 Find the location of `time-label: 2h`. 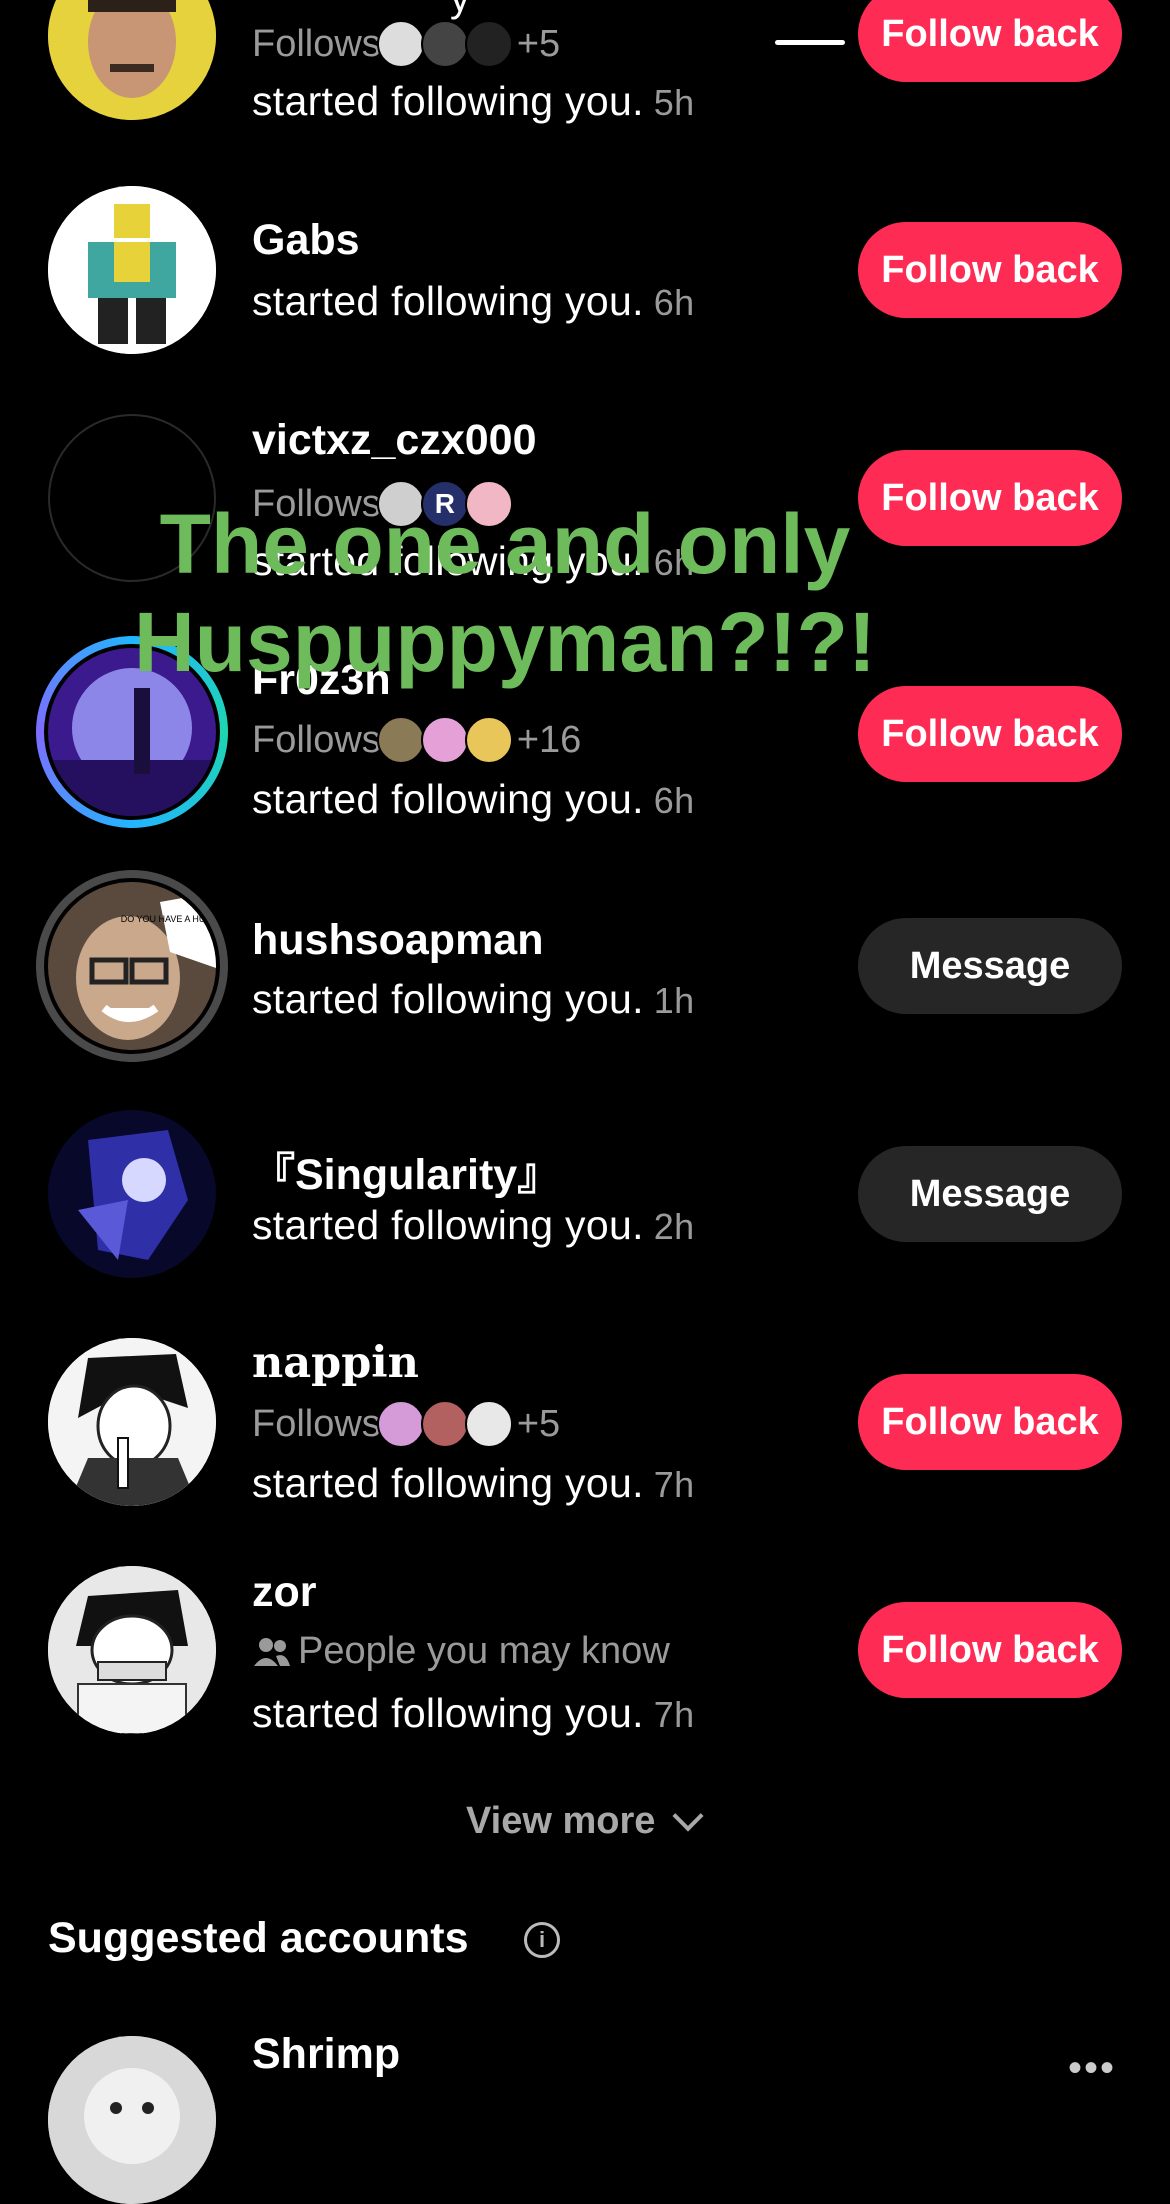

time-label: 2h is located at coordinates (674, 1226).